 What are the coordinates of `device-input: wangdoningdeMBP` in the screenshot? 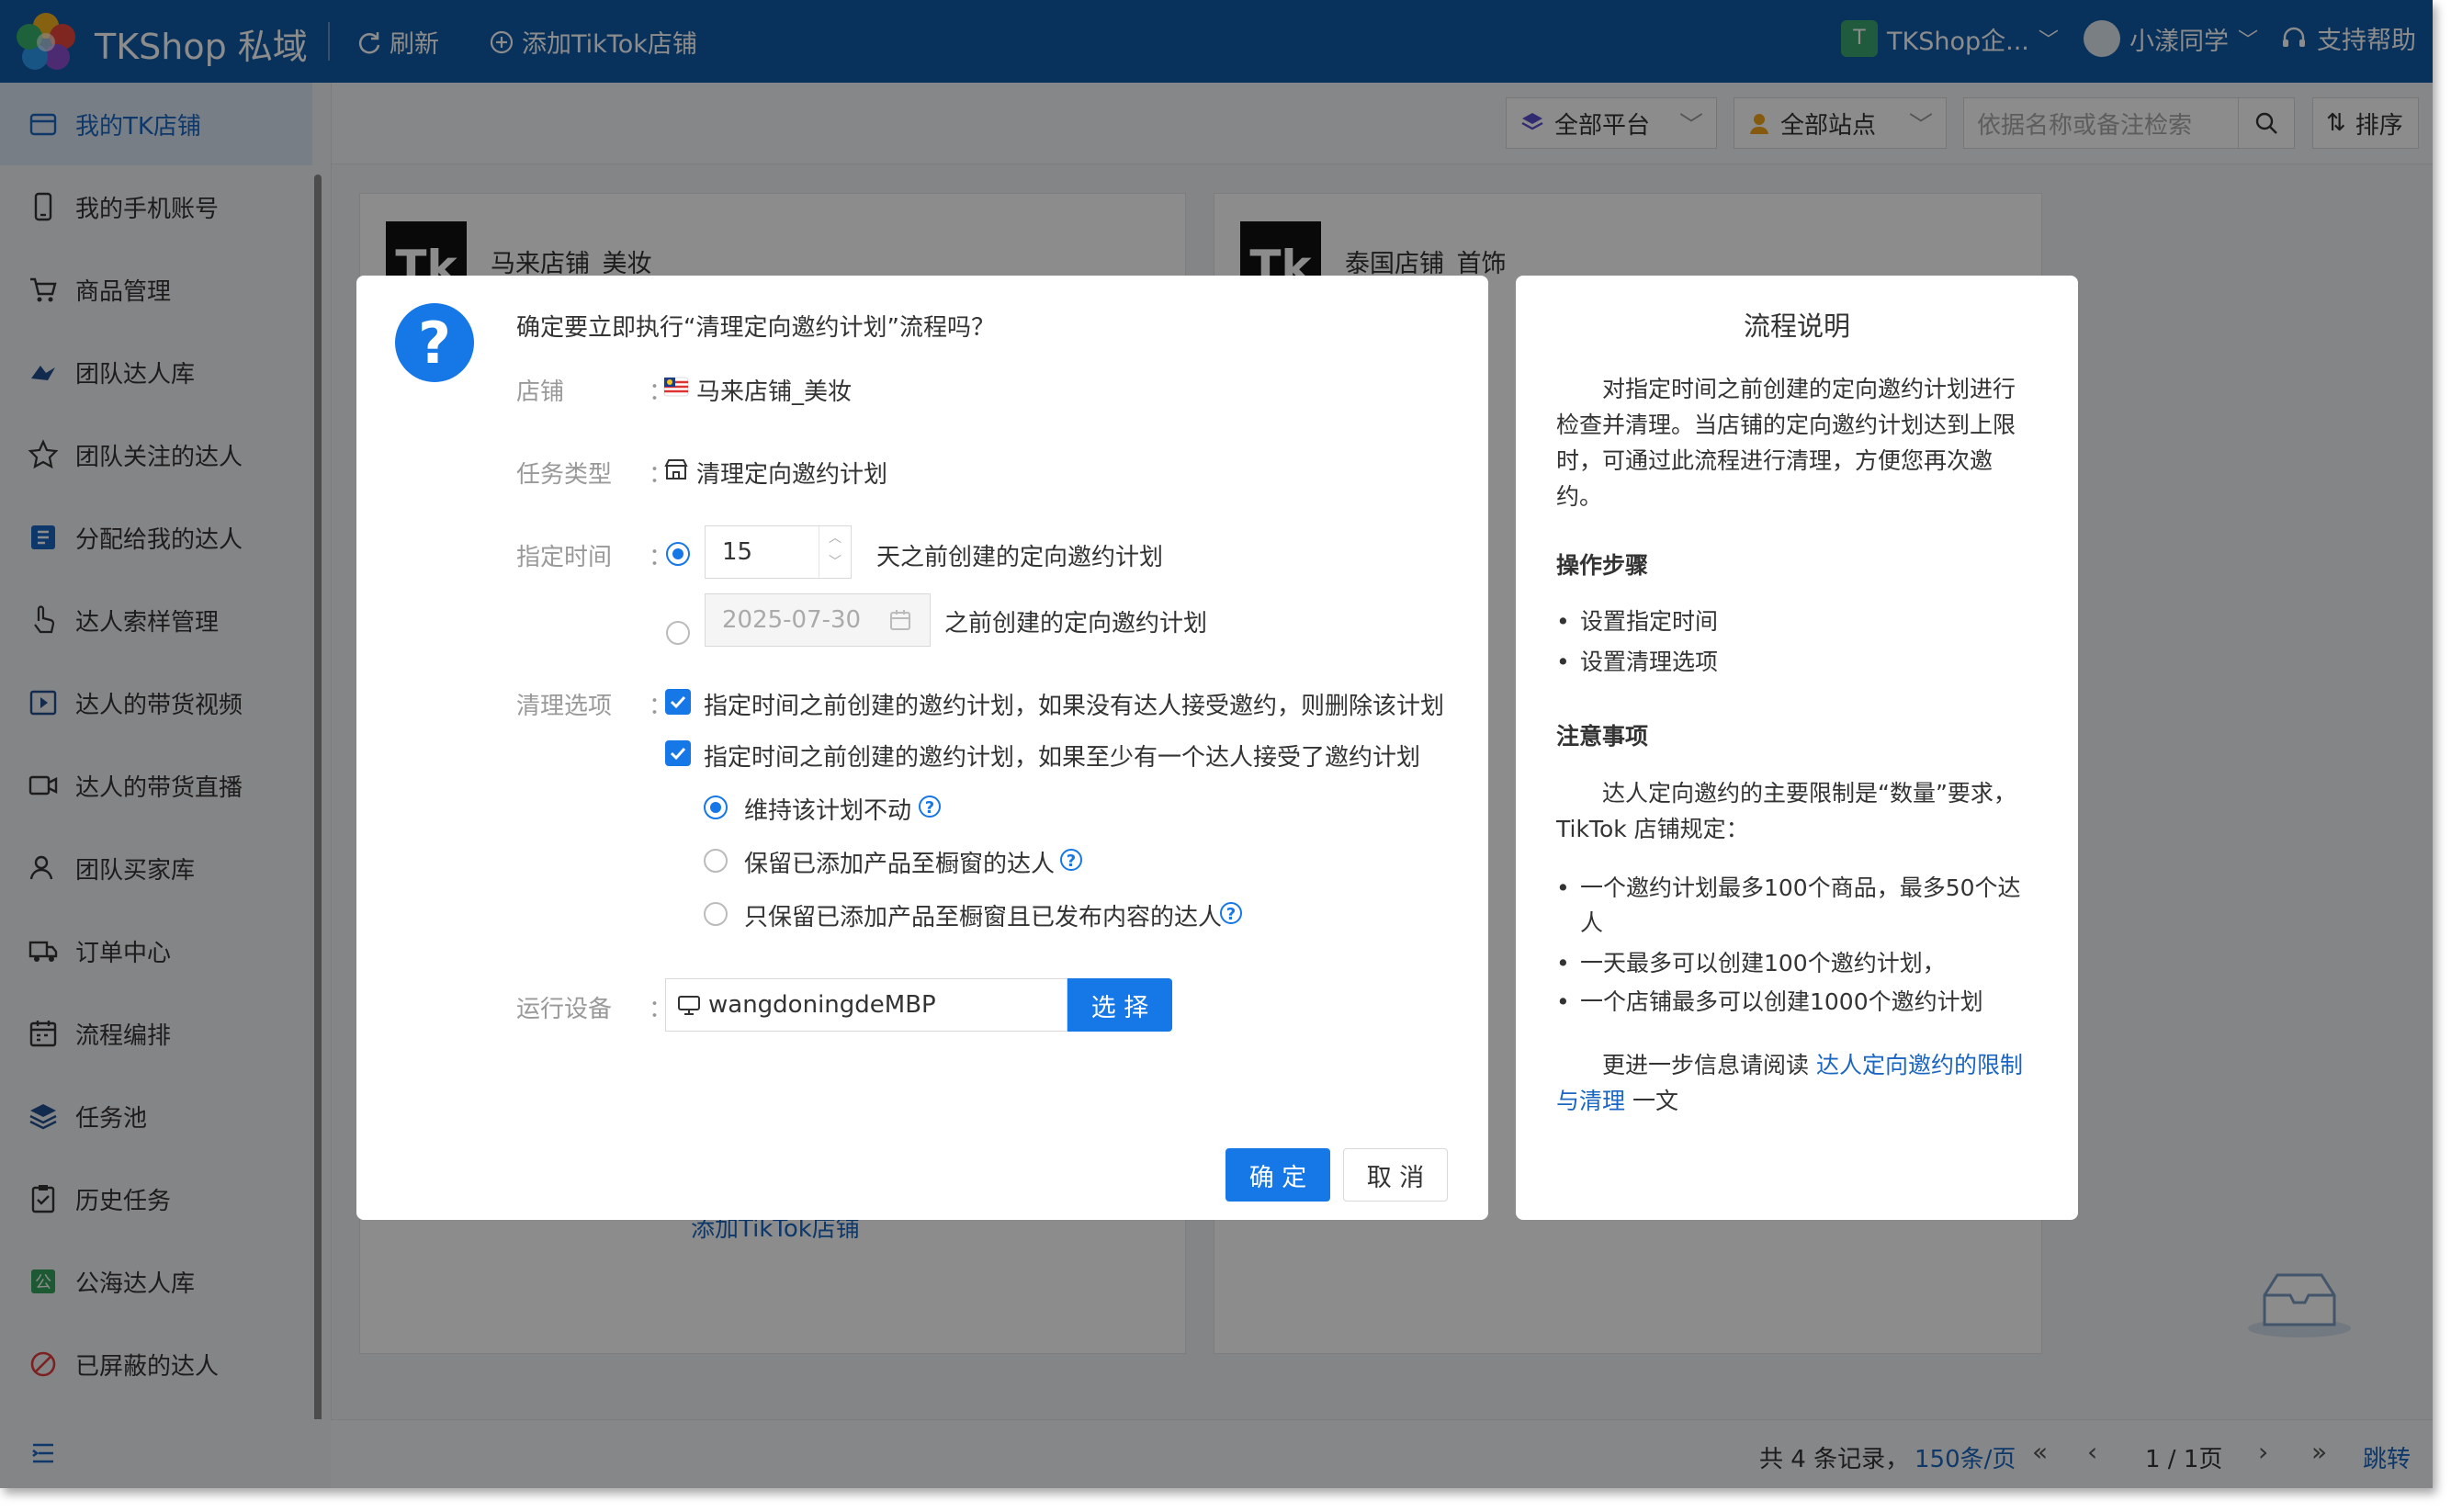 It's located at (866, 1005).